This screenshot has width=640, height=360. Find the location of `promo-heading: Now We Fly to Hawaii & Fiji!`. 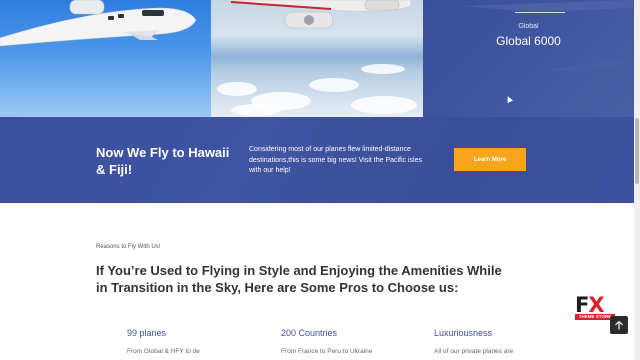

promo-heading: Now We Fly to Hawaii & Fiji! is located at coordinates (163, 161).